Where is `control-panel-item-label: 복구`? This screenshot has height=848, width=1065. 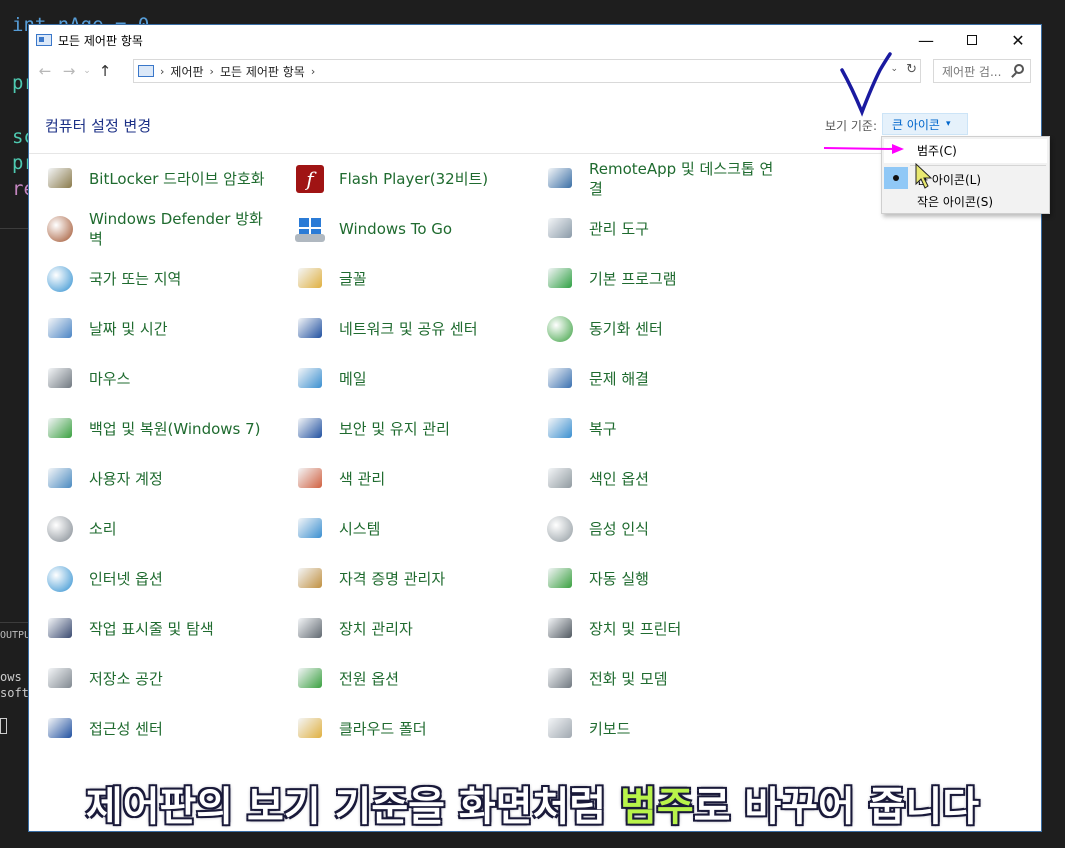 control-panel-item-label: 복구 is located at coordinates (603, 429).